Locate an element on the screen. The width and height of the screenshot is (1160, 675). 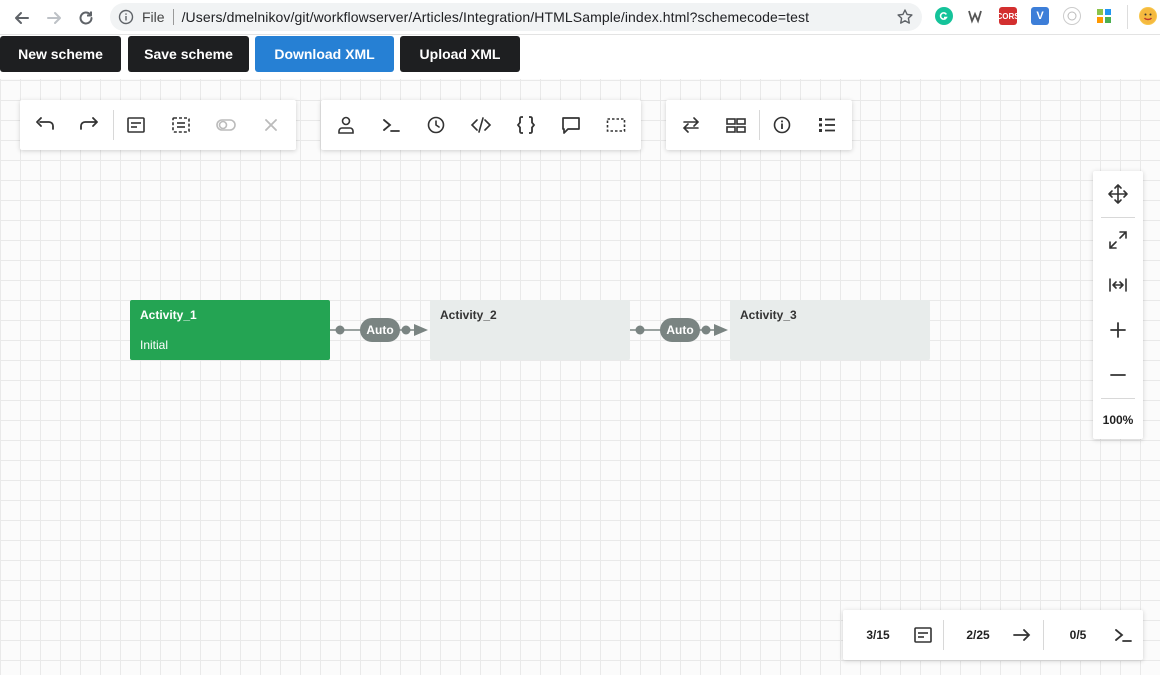
activities-stat is located at coordinates (923, 635).